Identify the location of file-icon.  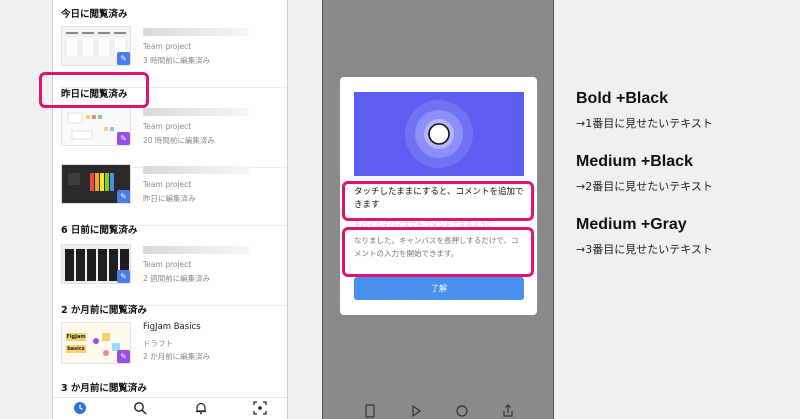
(370, 411).